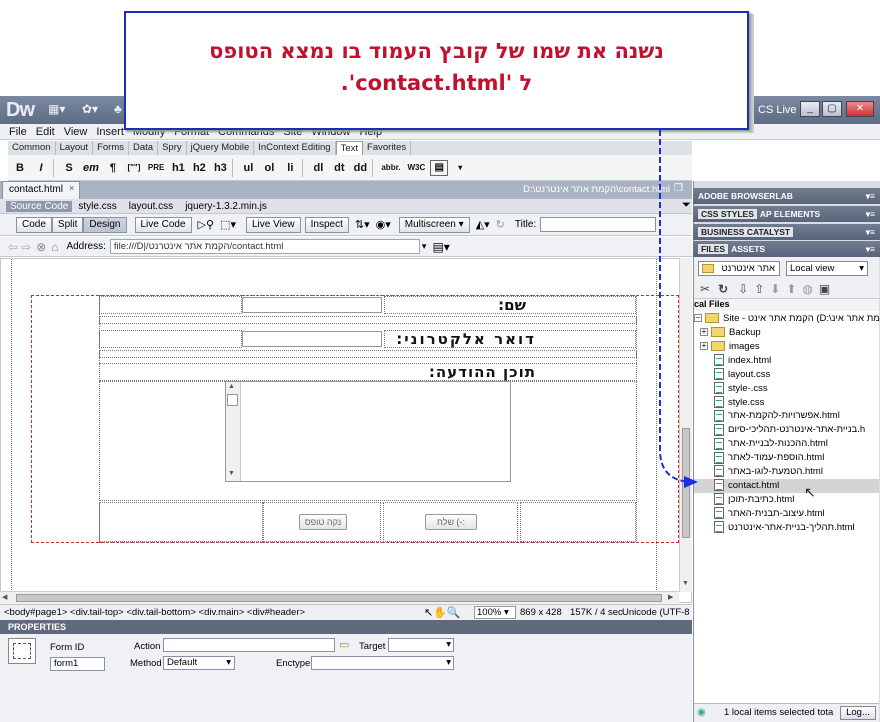  I want to click on mouse-cursor-icon: ↖, so click(810, 492).